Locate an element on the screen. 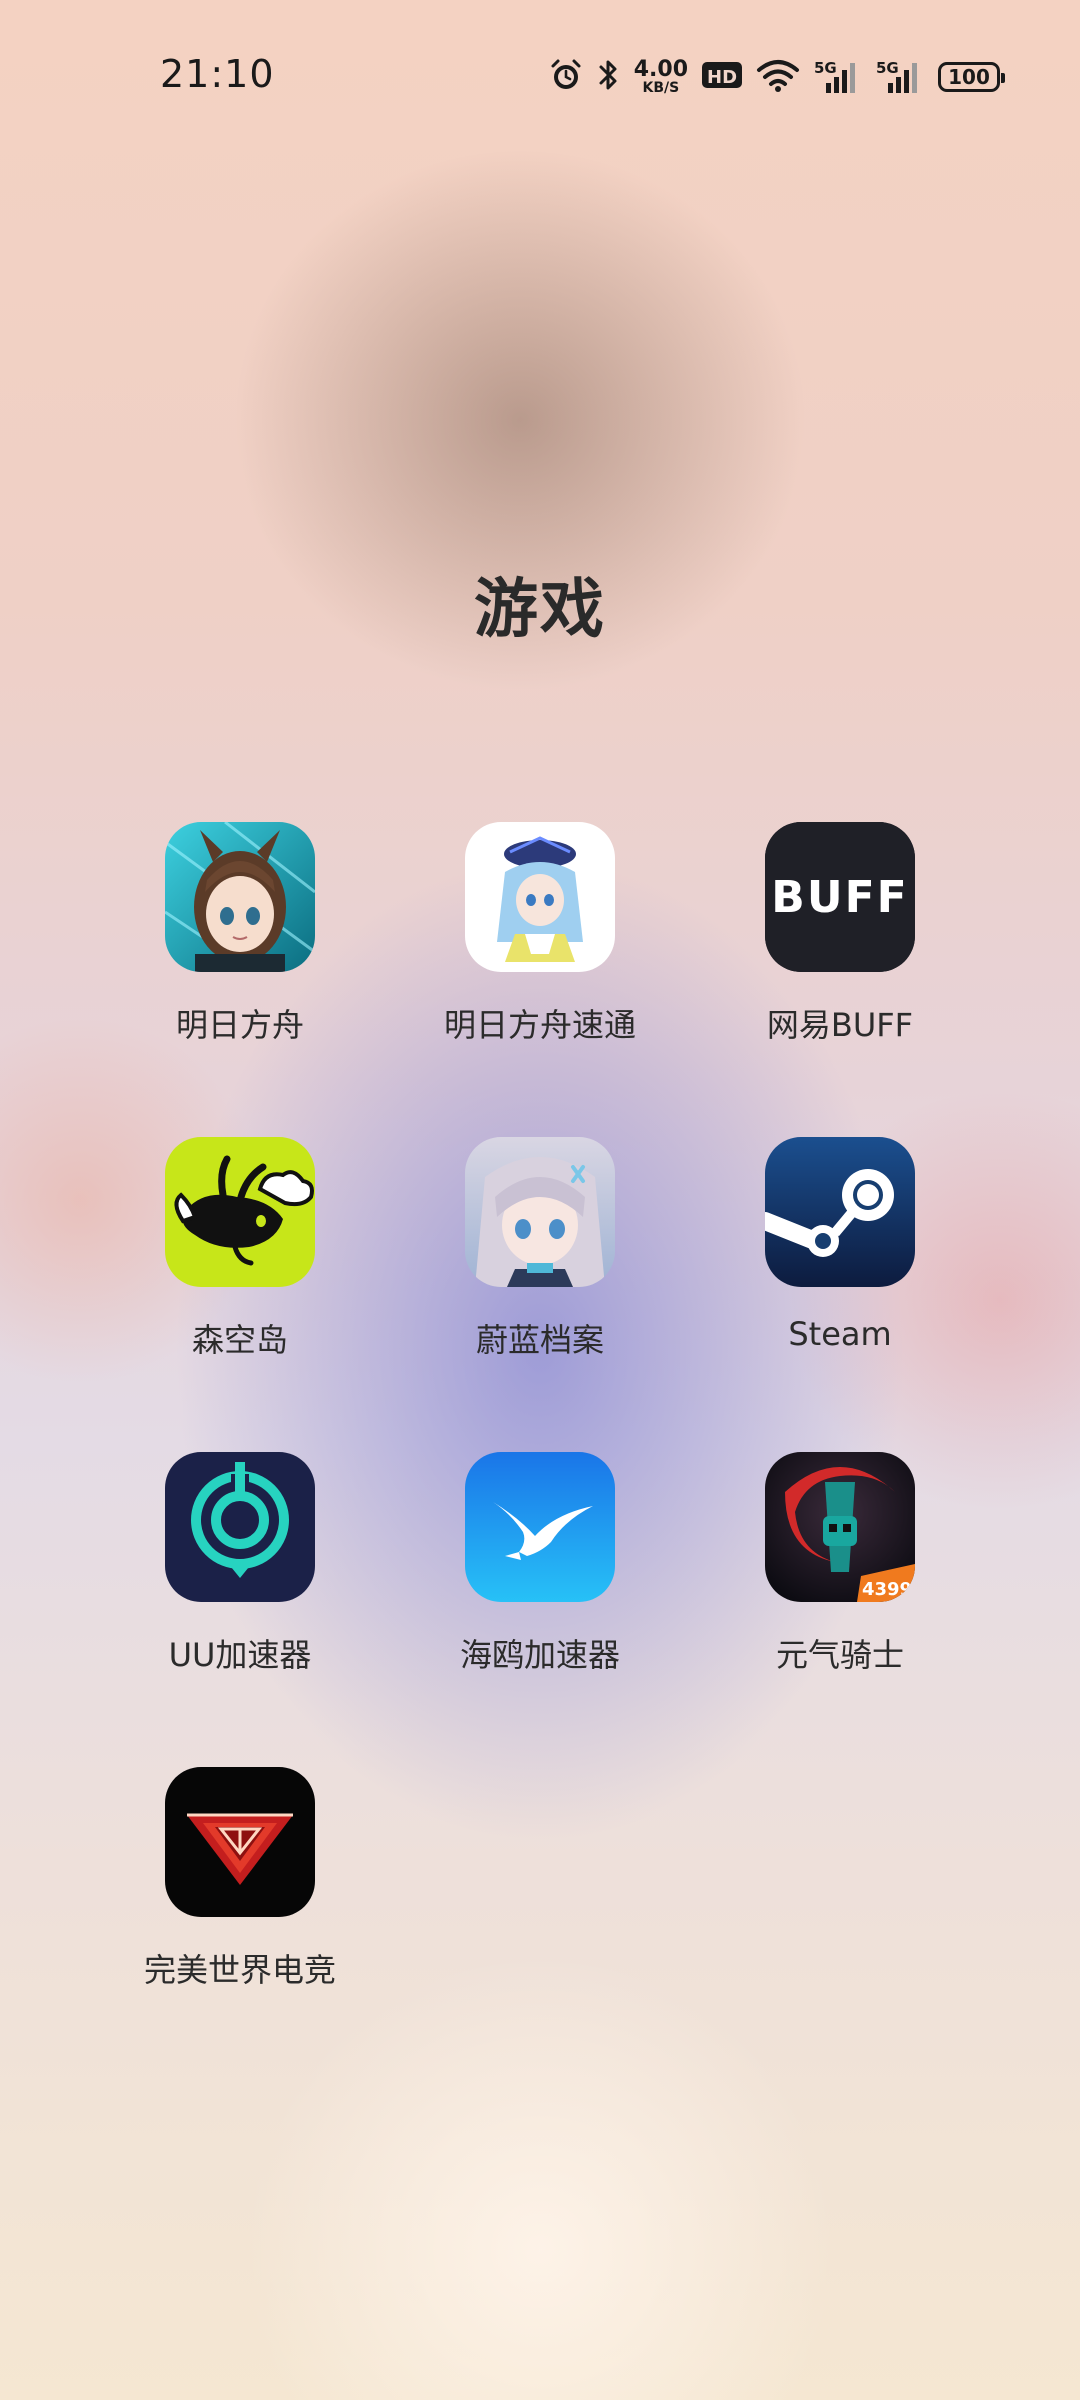  status-bar: 21:10 4.00 KB/S HD 5G 5G 100 is located at coordinates (540, 80).